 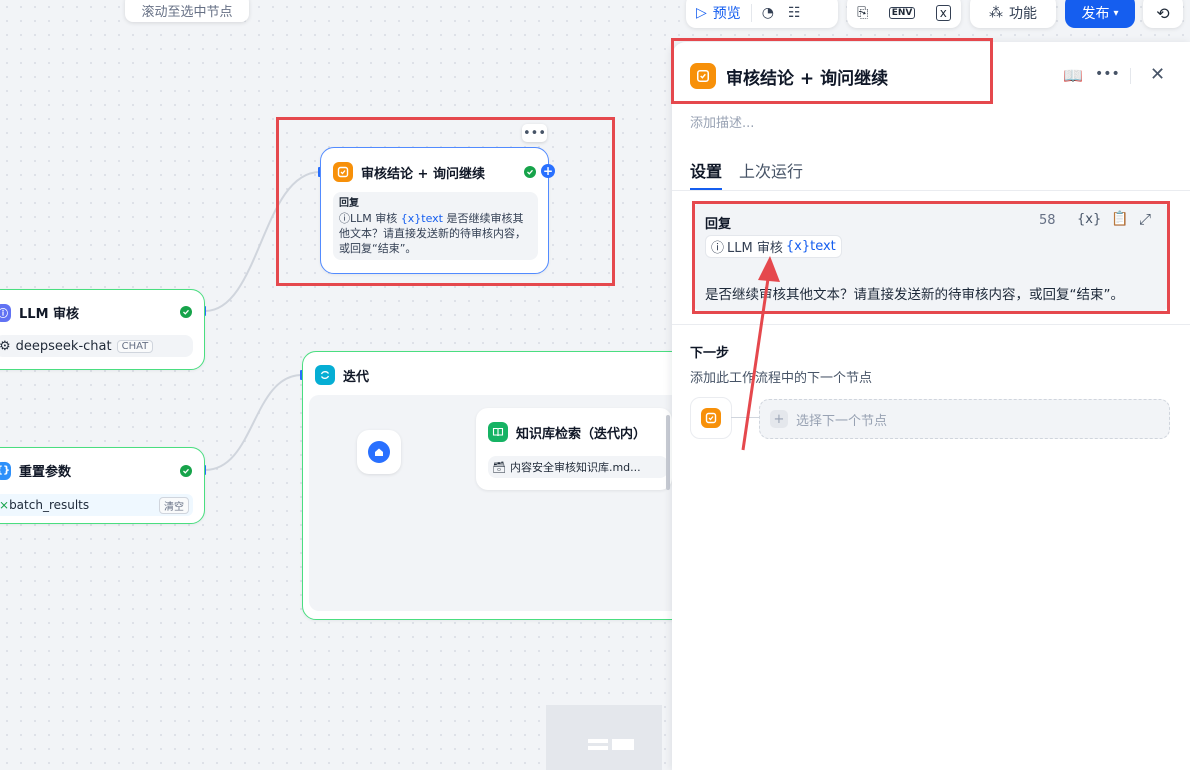 I want to click on dataset-icon: 🗃, so click(x=499, y=467).